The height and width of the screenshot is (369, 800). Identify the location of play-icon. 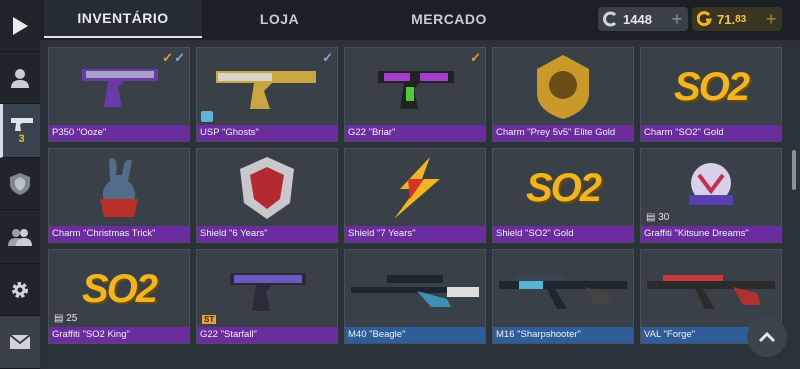
(20, 25).